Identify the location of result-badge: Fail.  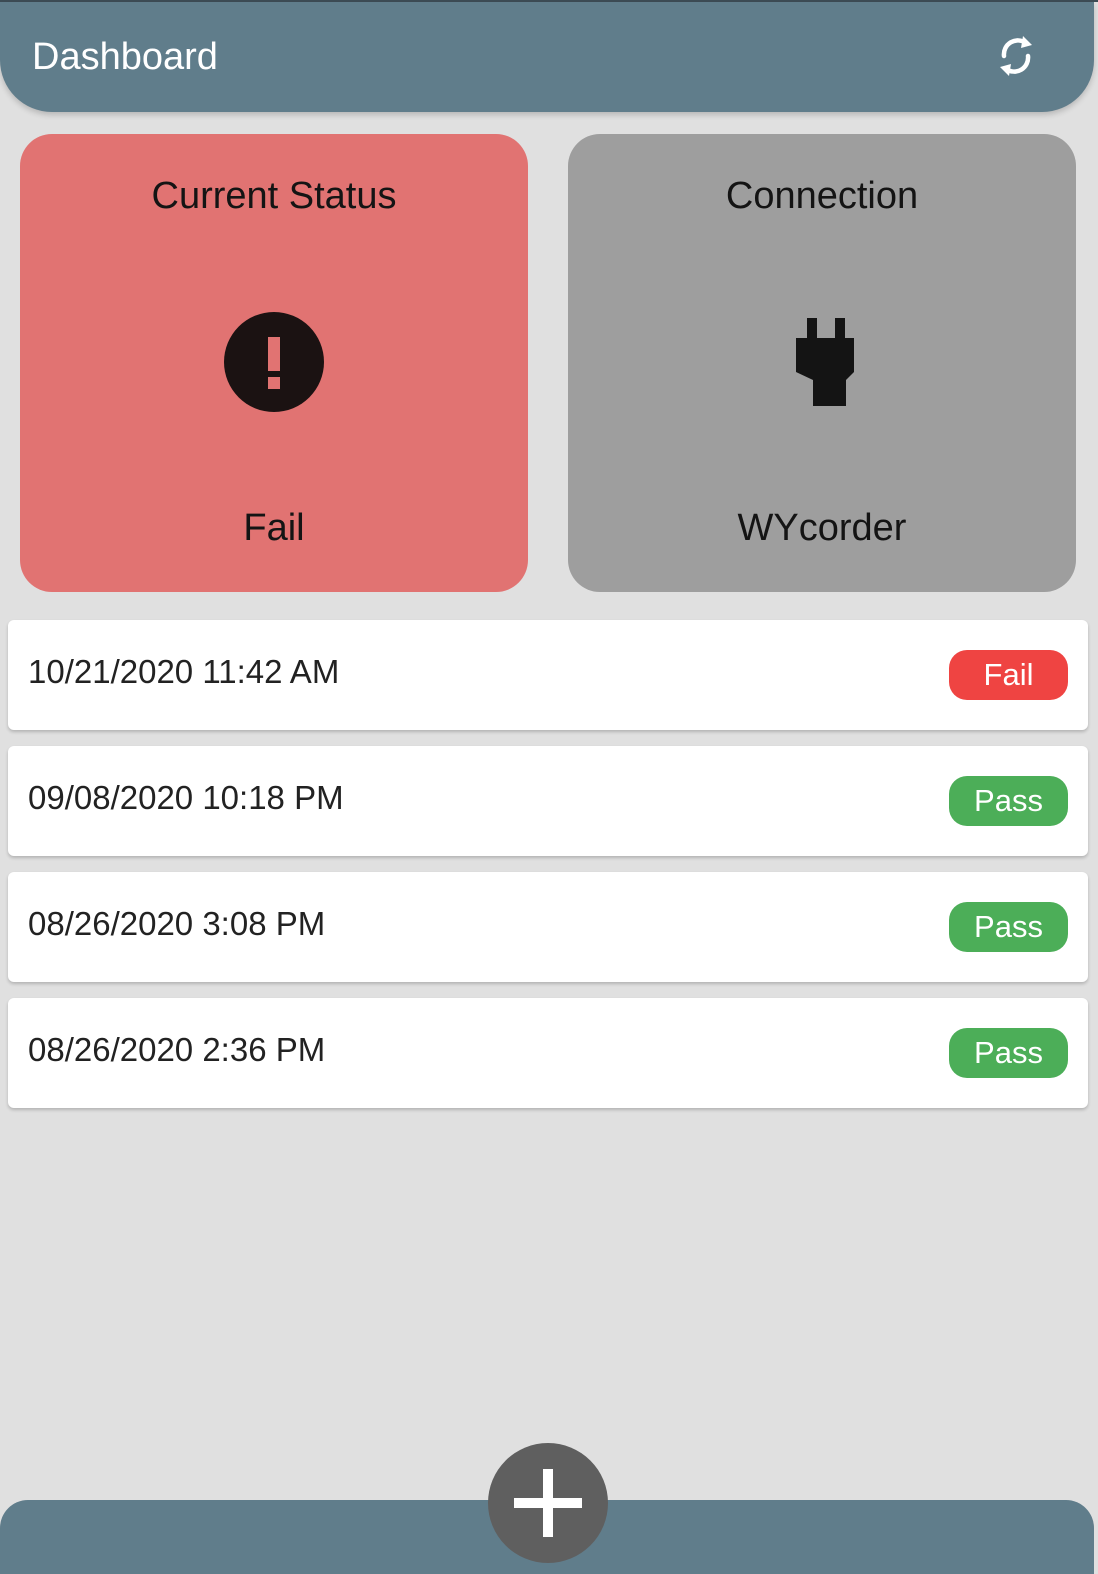
(1008, 675).